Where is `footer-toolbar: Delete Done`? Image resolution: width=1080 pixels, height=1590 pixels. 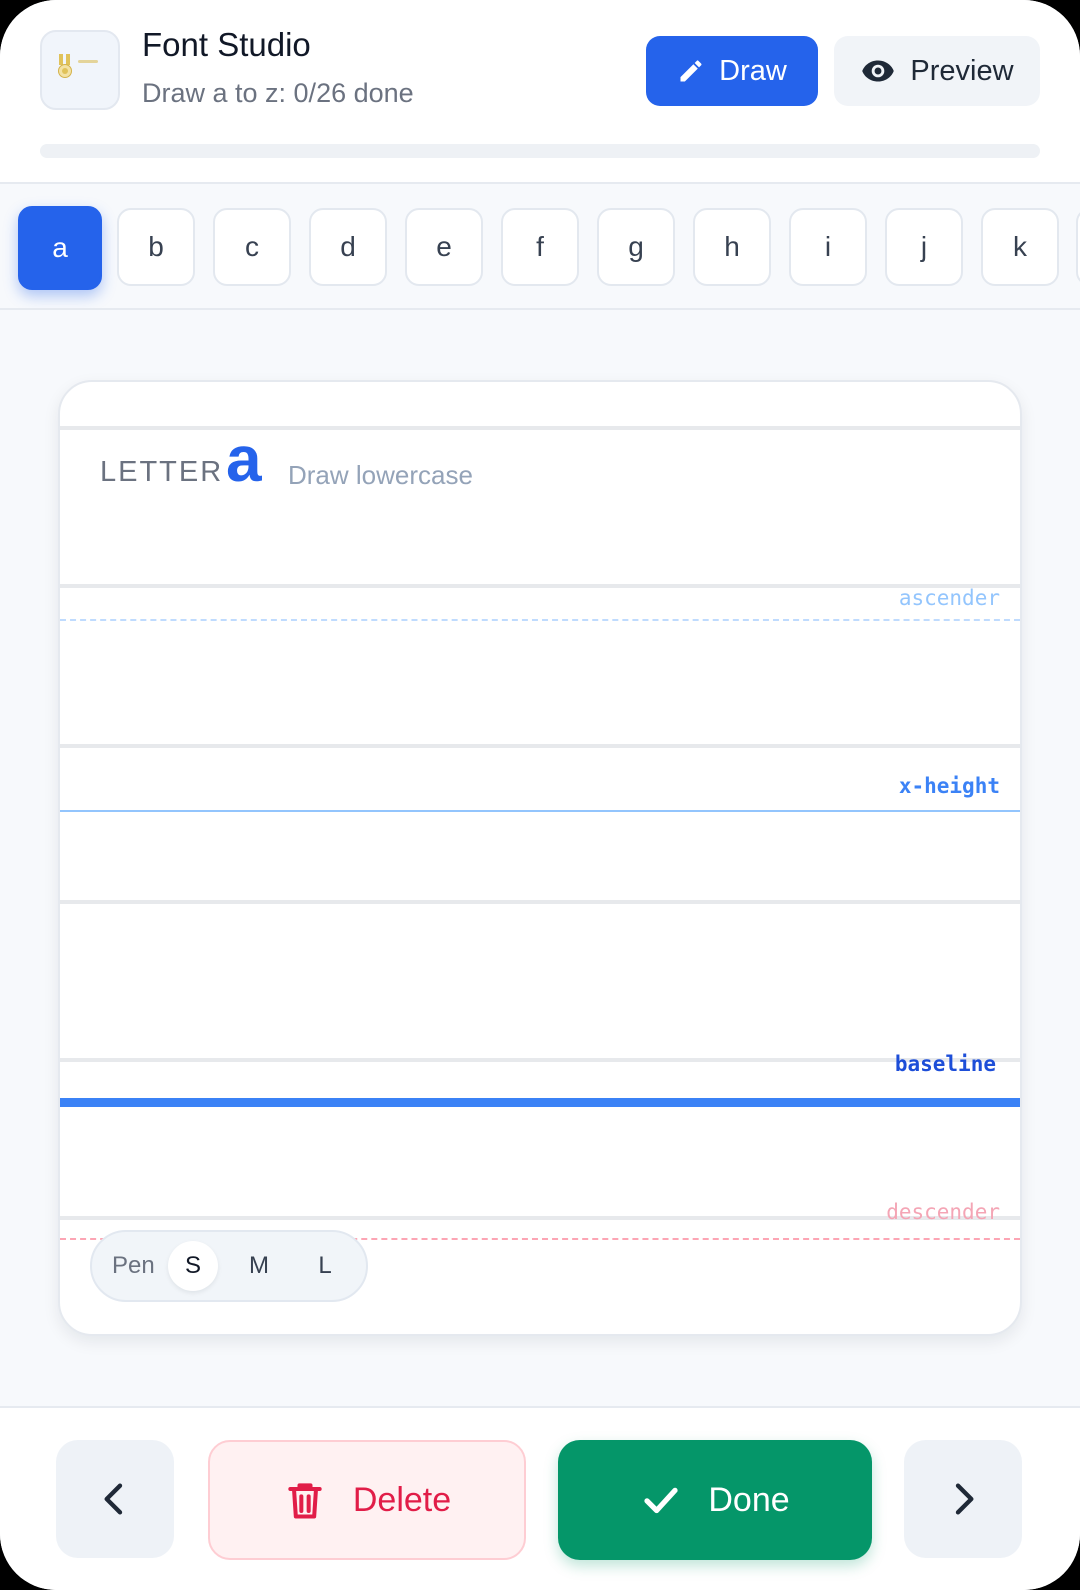
footer-toolbar: Delete Done is located at coordinates (540, 1498).